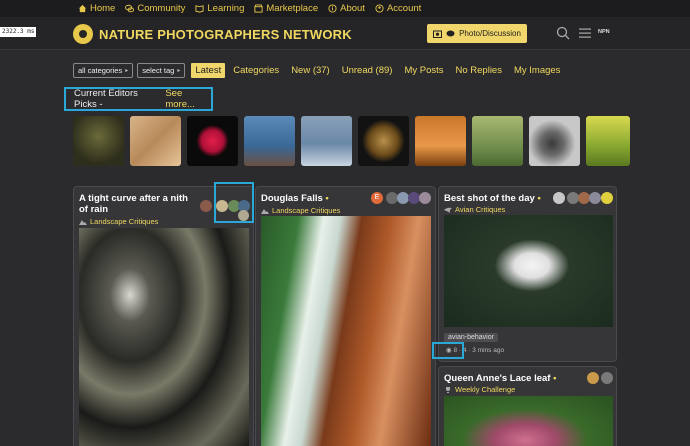 This screenshot has width=690, height=446. What do you see at coordinates (448, 350) in the screenshot?
I see `meta-highlight` at bounding box center [448, 350].